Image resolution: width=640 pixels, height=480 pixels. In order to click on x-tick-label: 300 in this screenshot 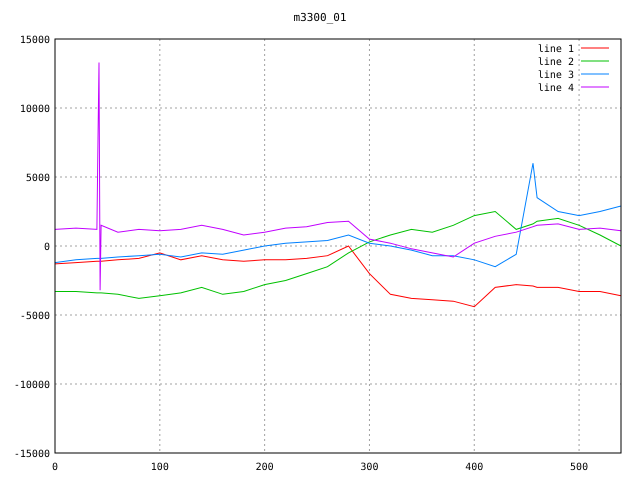, I will do `click(369, 467)`.